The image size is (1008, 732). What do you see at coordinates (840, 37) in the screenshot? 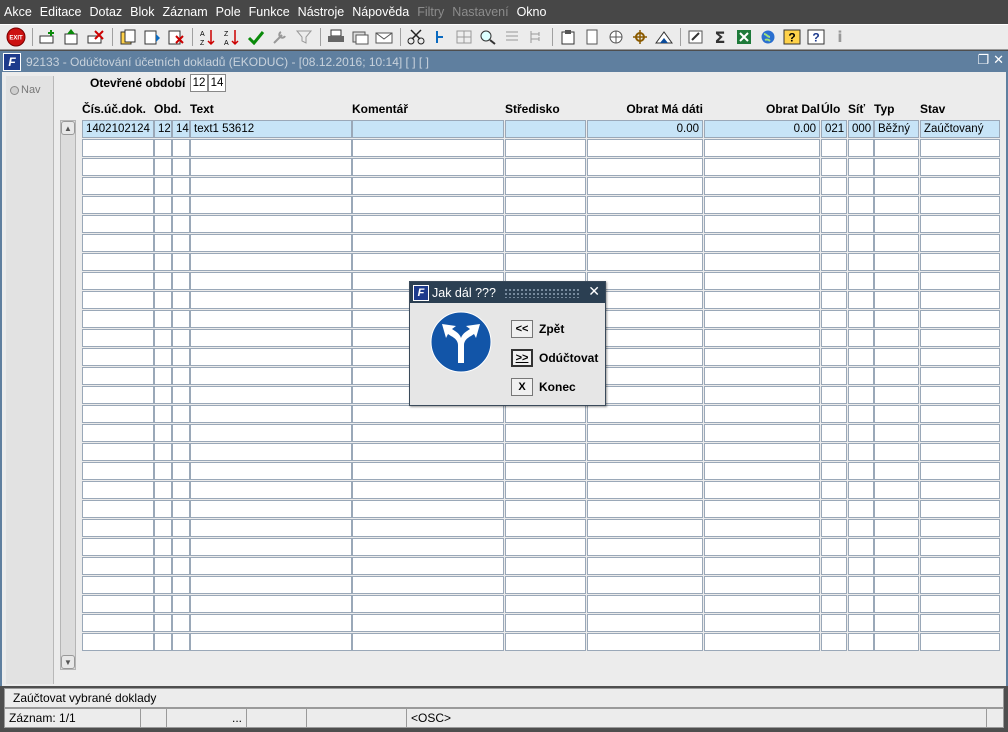
I see `info-button: i` at bounding box center [840, 37].